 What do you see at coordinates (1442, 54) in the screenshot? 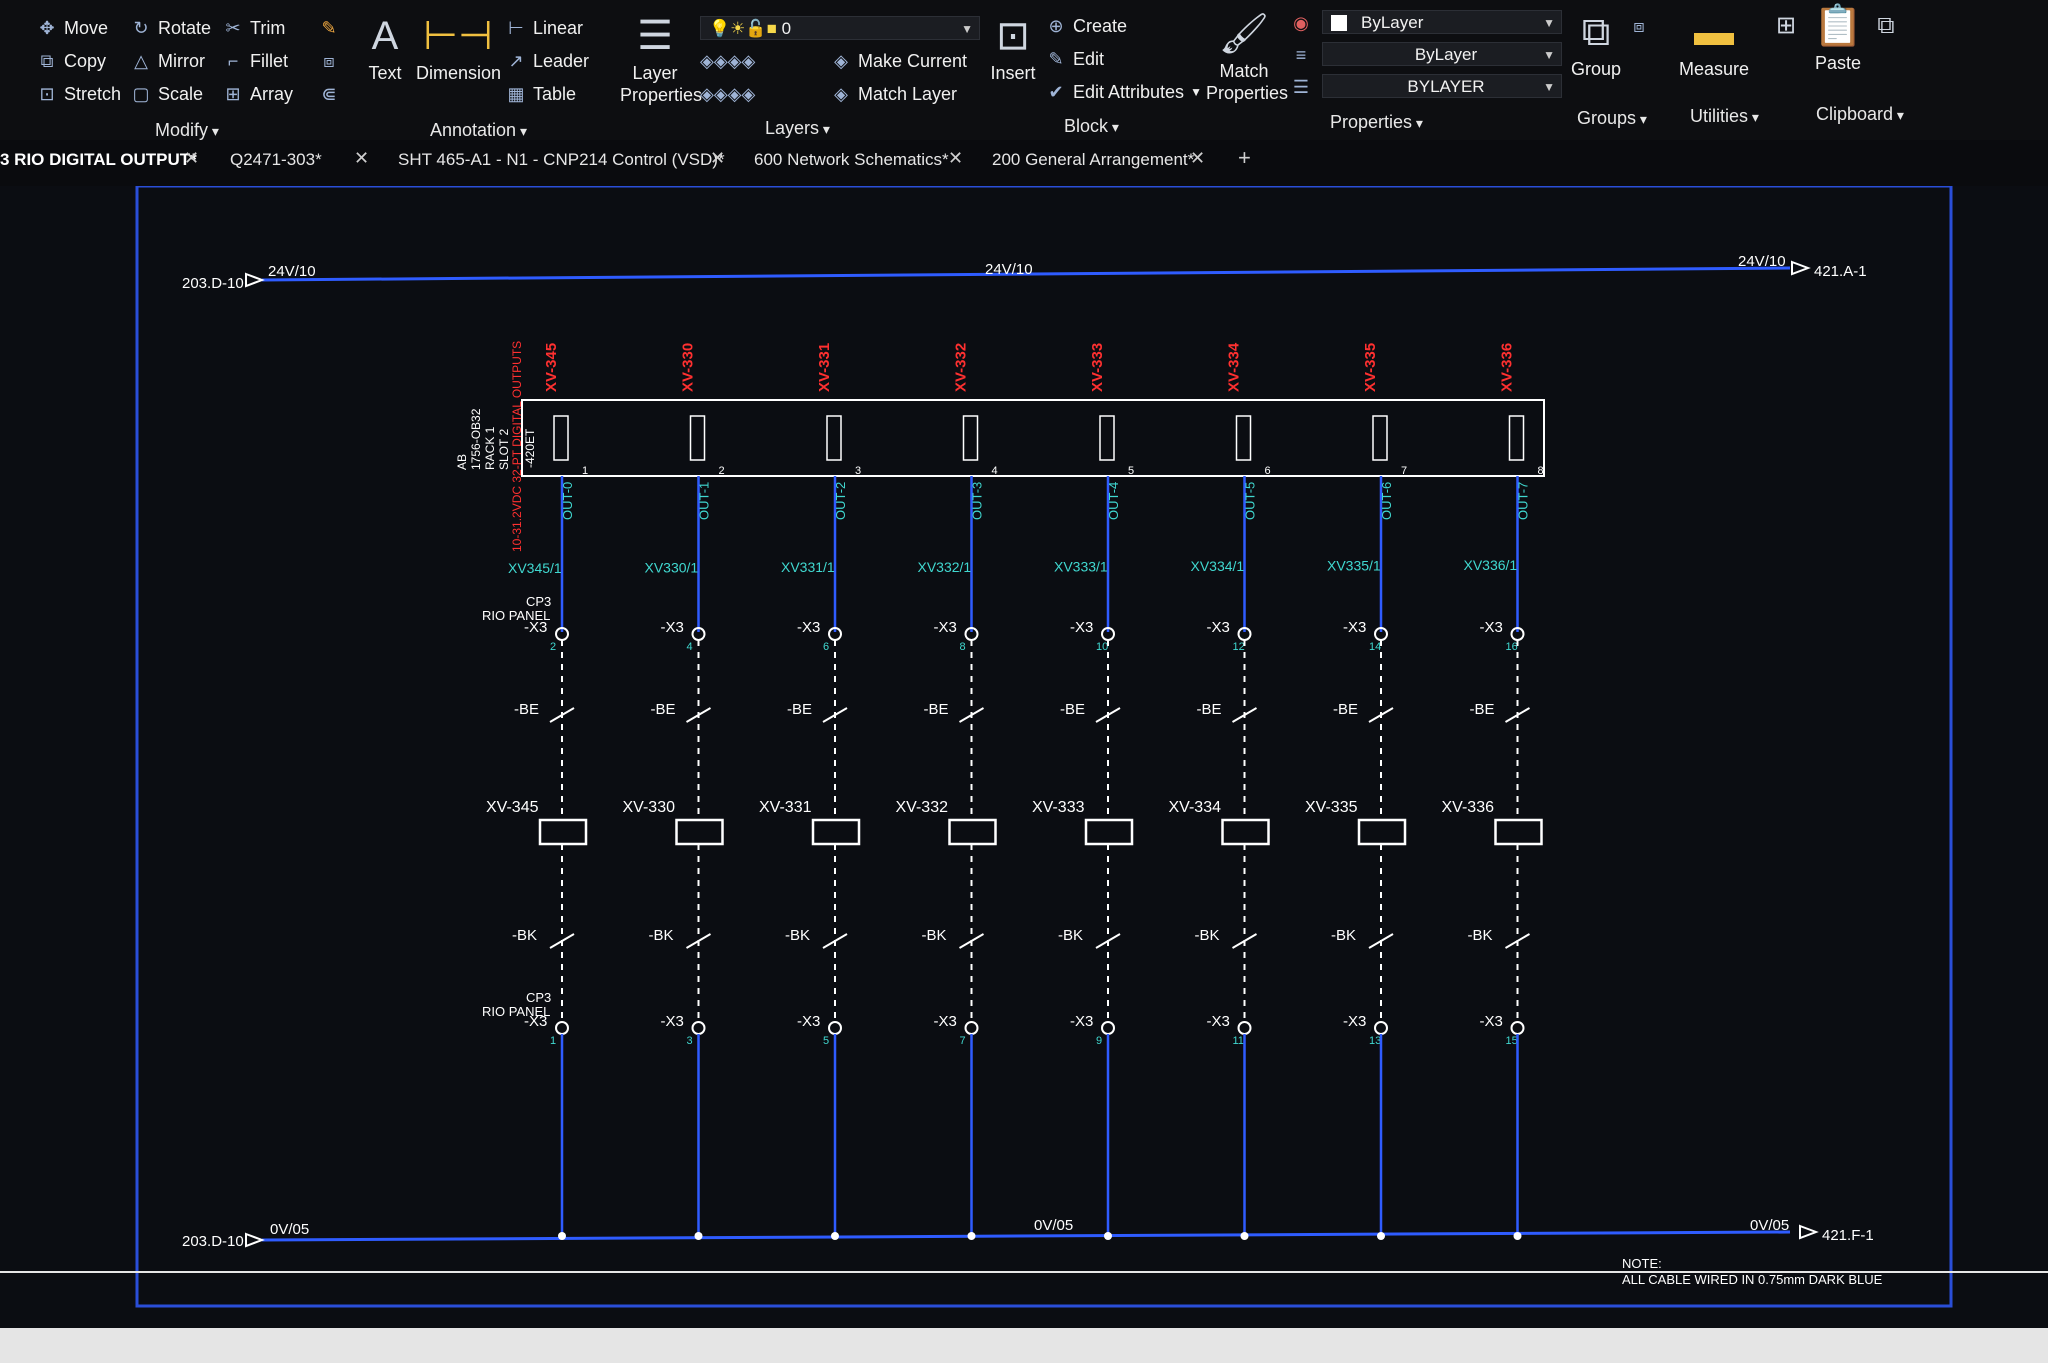
I see `linetype-dropdown: ByLayer ▼` at bounding box center [1442, 54].